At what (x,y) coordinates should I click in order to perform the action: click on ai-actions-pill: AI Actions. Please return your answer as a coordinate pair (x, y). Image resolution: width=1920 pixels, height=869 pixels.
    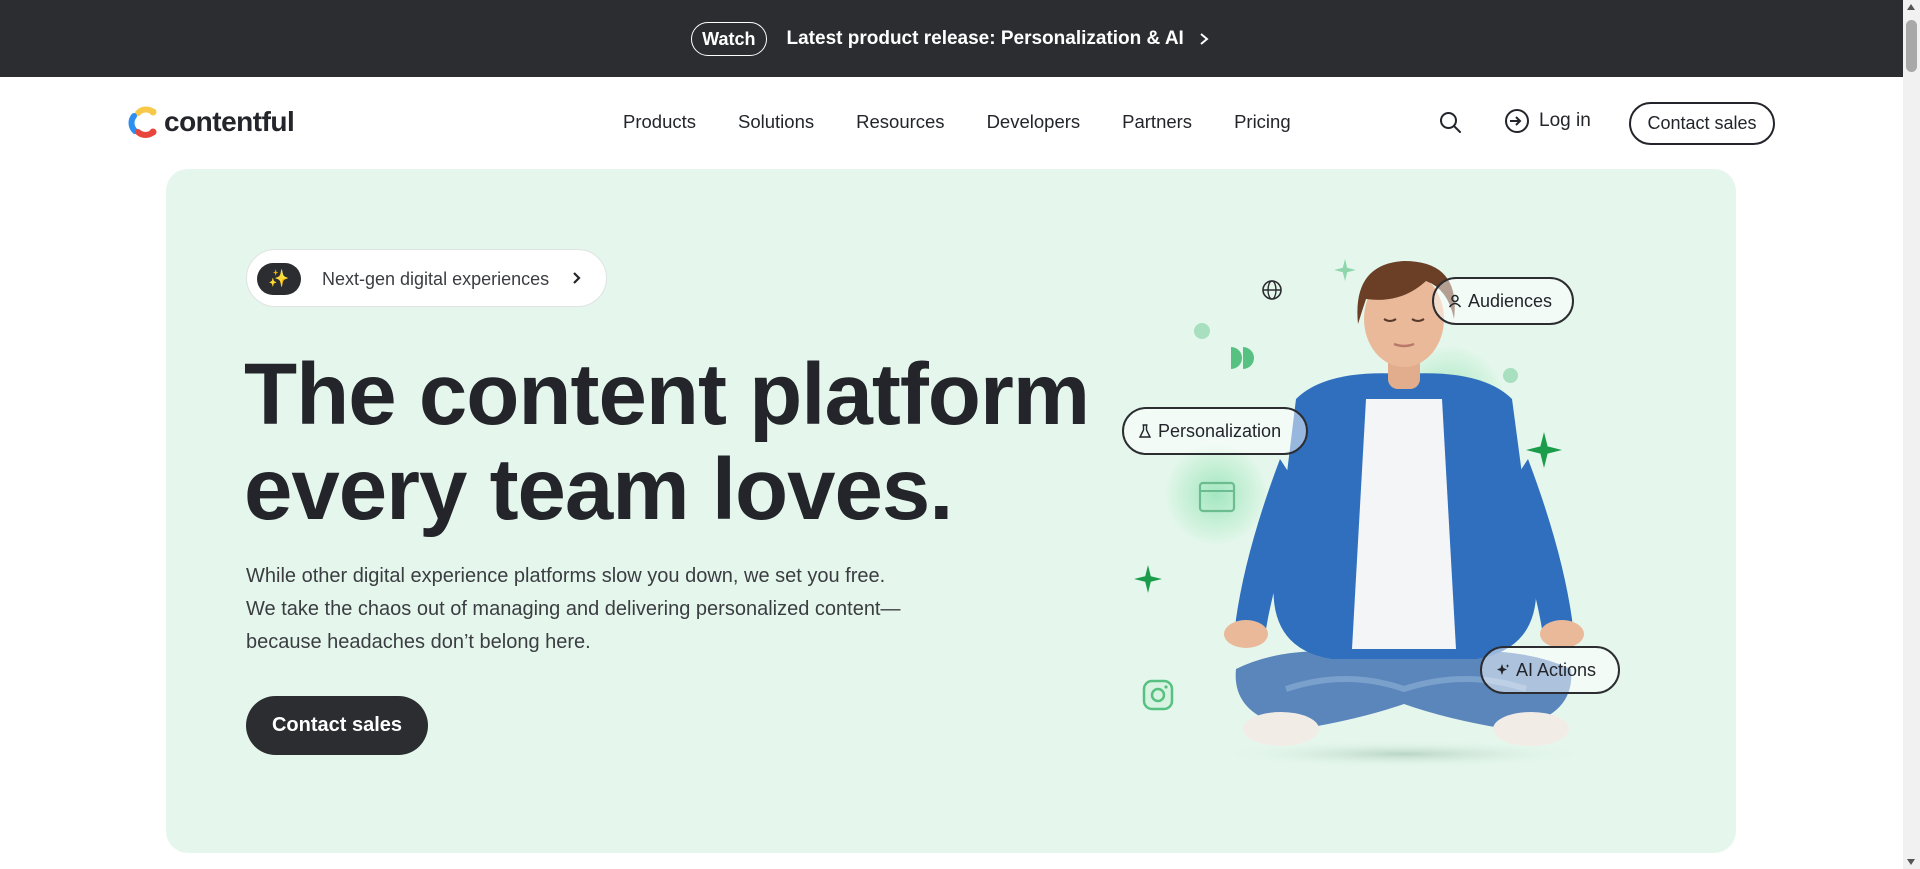
    Looking at the image, I should click on (1550, 670).